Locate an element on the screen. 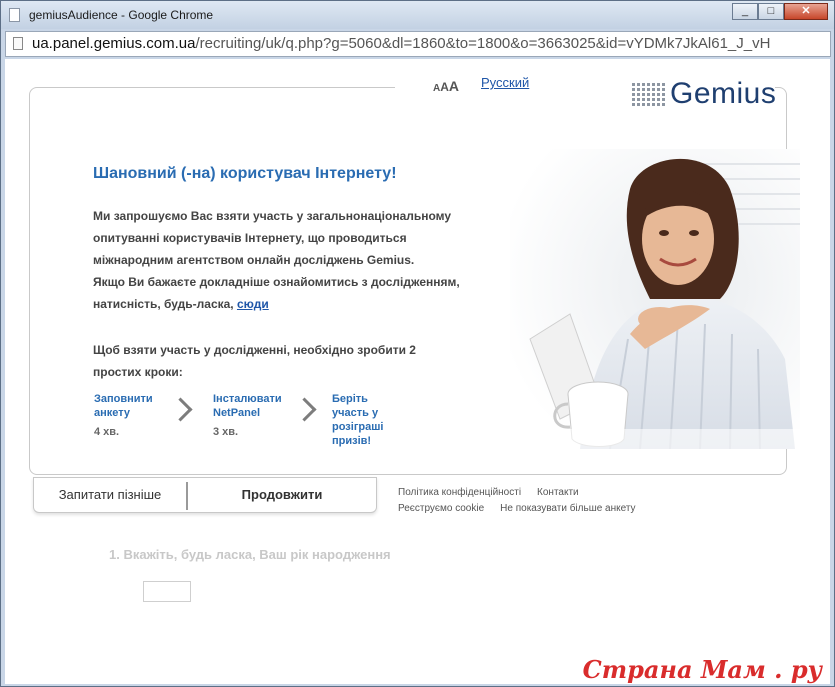 The width and height of the screenshot is (835, 687). step-title: анкету is located at coordinates (112, 413).